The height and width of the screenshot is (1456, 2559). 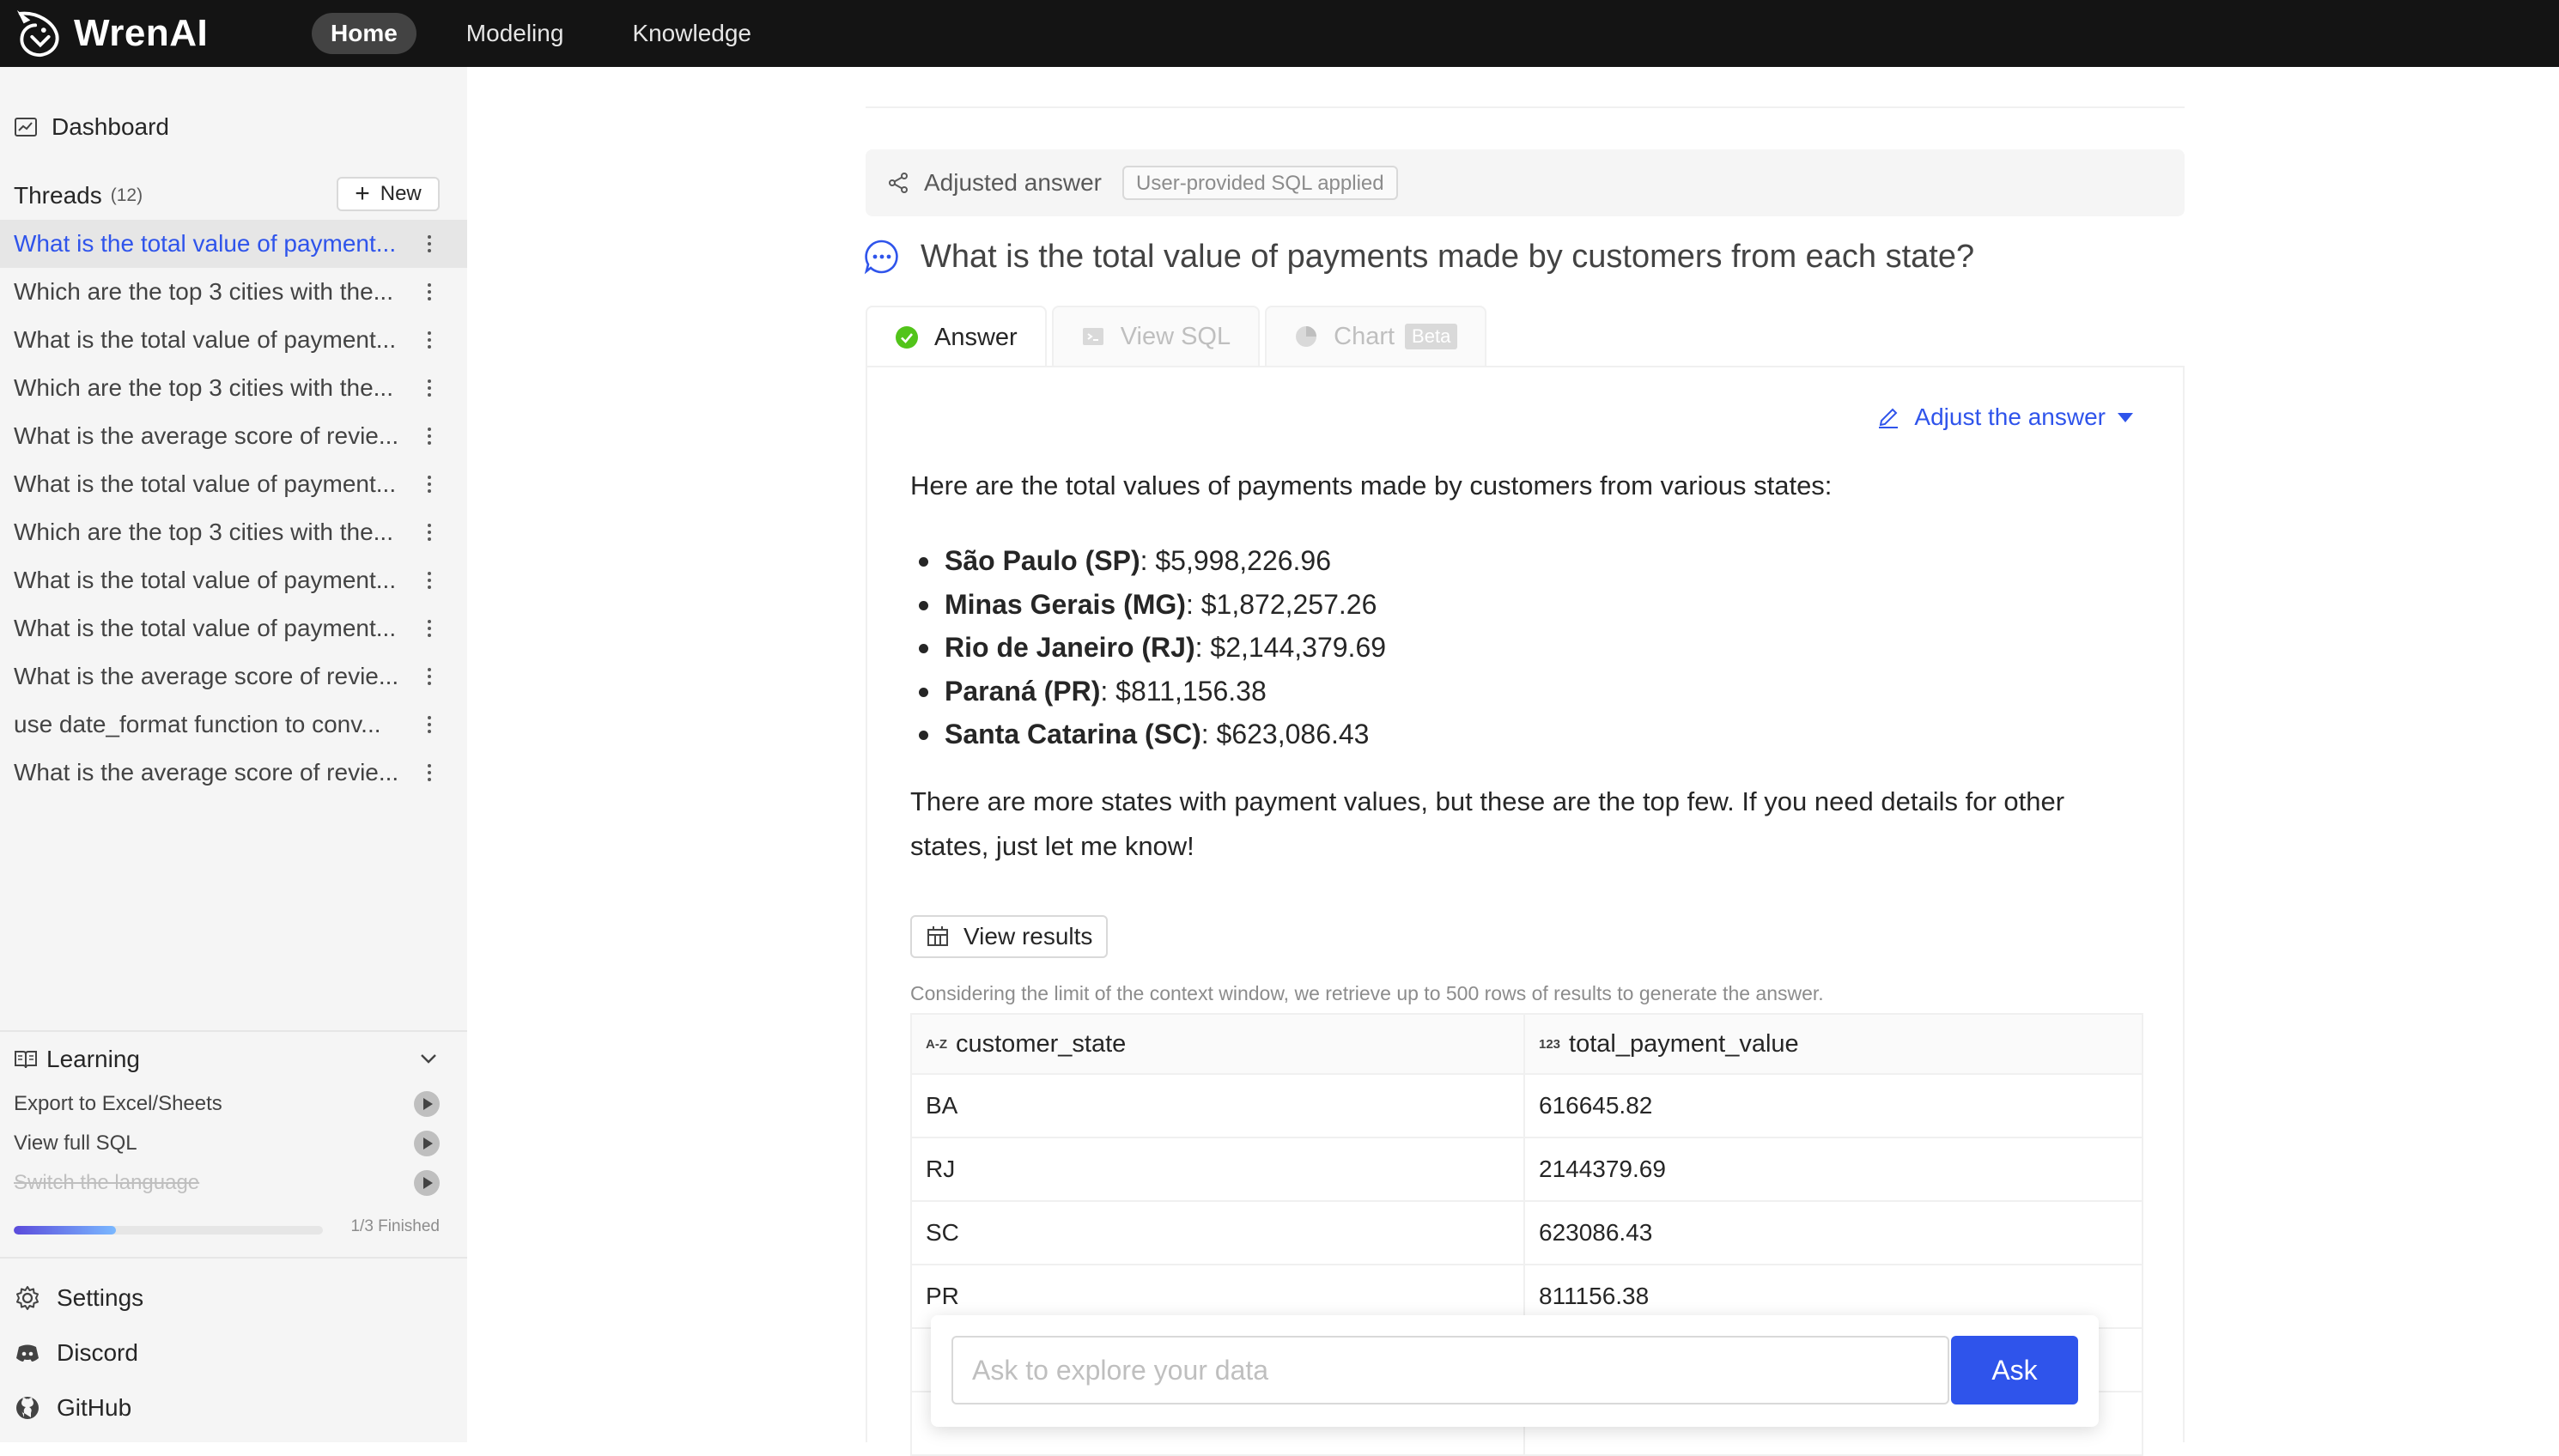 I want to click on tab-chart: Chart Beta, so click(x=1376, y=336).